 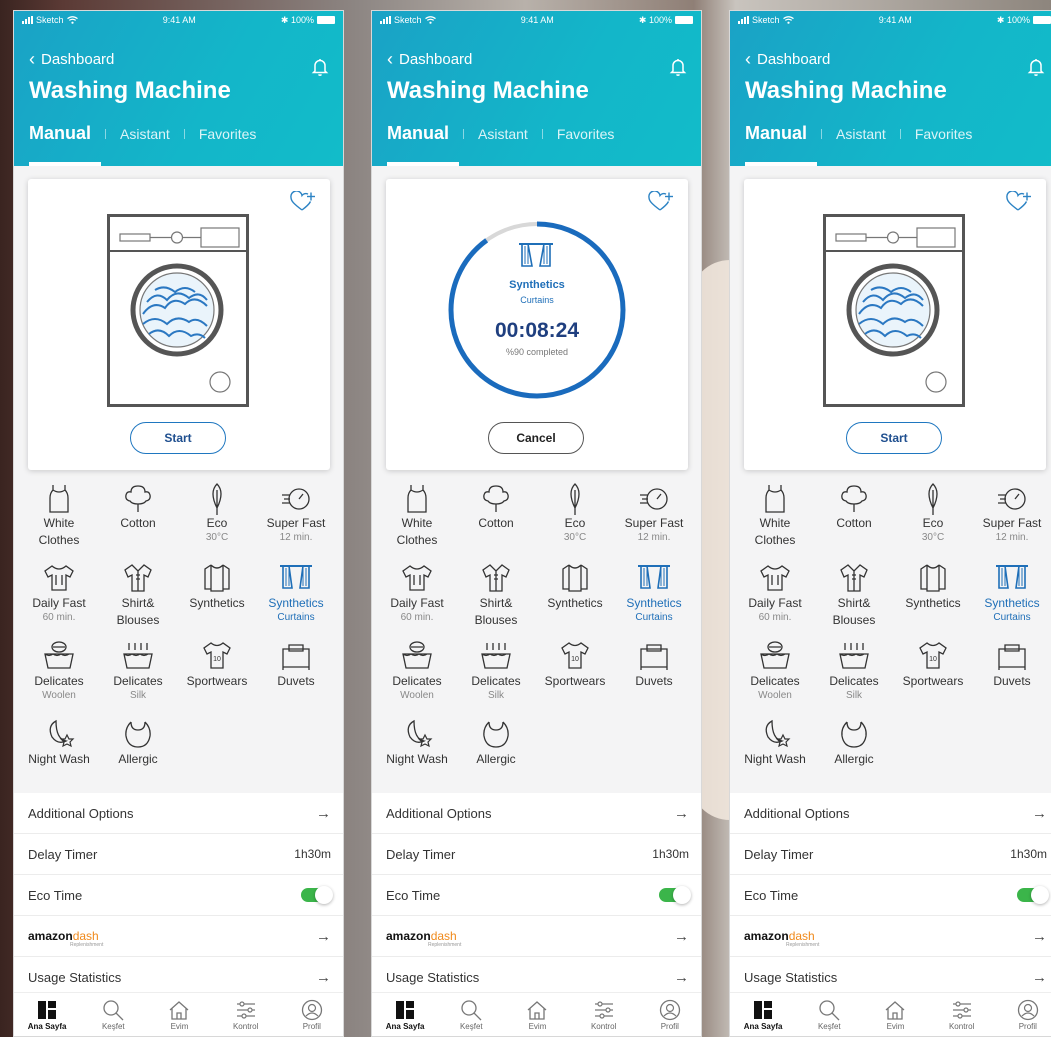 What do you see at coordinates (846, 90) in the screenshot?
I see `page-title: Washing Machine` at bounding box center [846, 90].